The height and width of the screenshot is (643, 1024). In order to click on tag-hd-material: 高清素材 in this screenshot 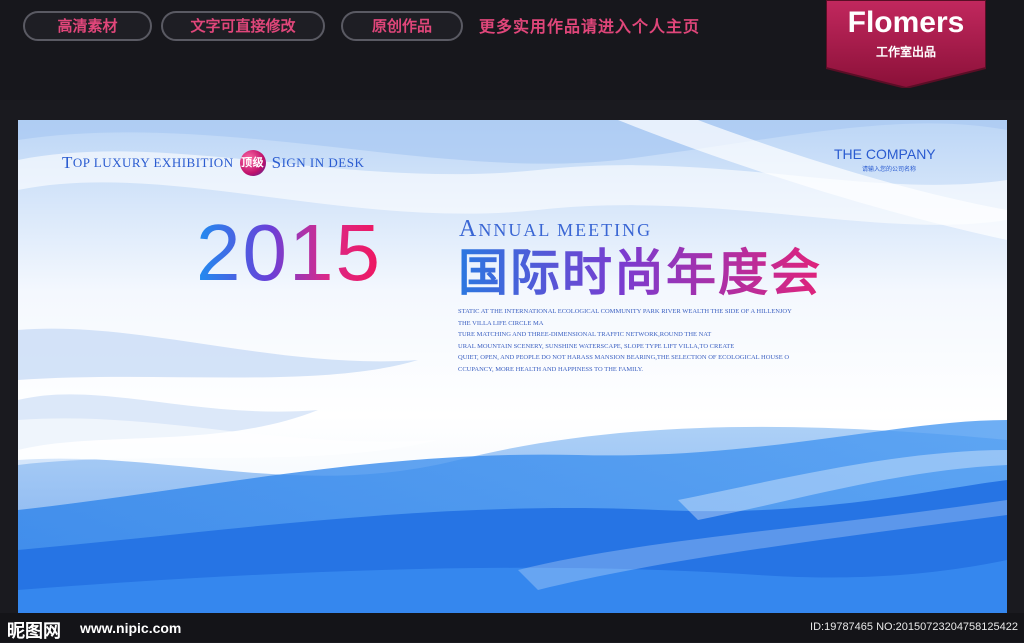, I will do `click(87, 26)`.